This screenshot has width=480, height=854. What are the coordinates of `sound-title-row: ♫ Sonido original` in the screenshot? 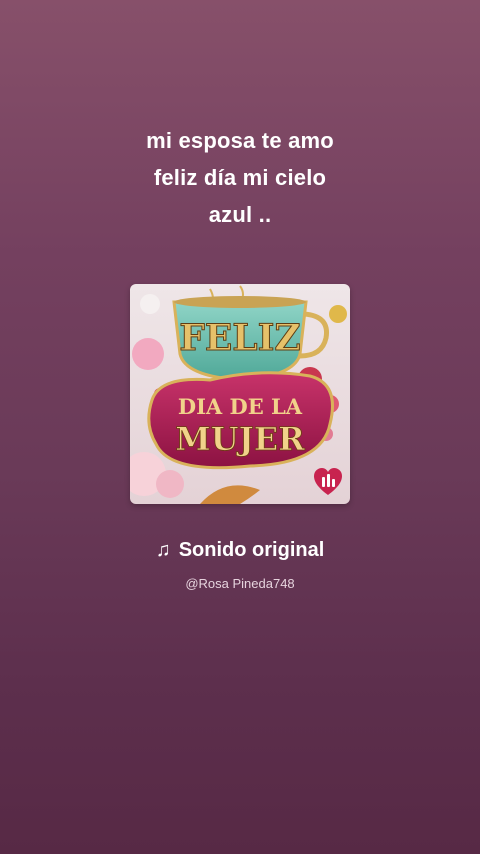 It's located at (240, 550).